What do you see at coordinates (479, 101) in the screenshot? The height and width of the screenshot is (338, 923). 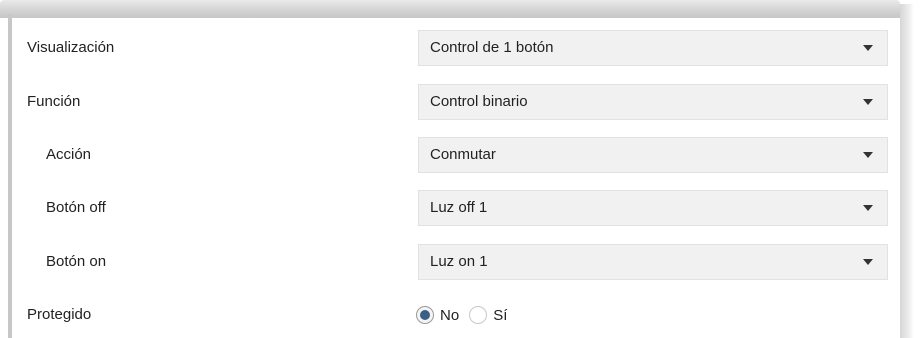 I see `funcion-value: Control binario` at bounding box center [479, 101].